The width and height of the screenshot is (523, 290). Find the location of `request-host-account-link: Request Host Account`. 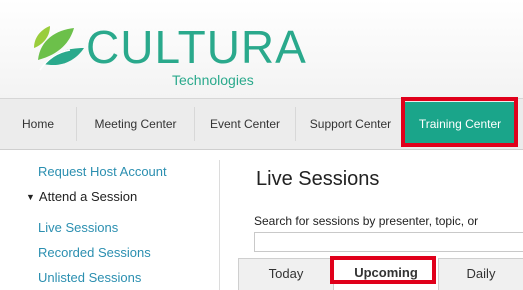

request-host-account-link: Request Host Account is located at coordinates (102, 171).